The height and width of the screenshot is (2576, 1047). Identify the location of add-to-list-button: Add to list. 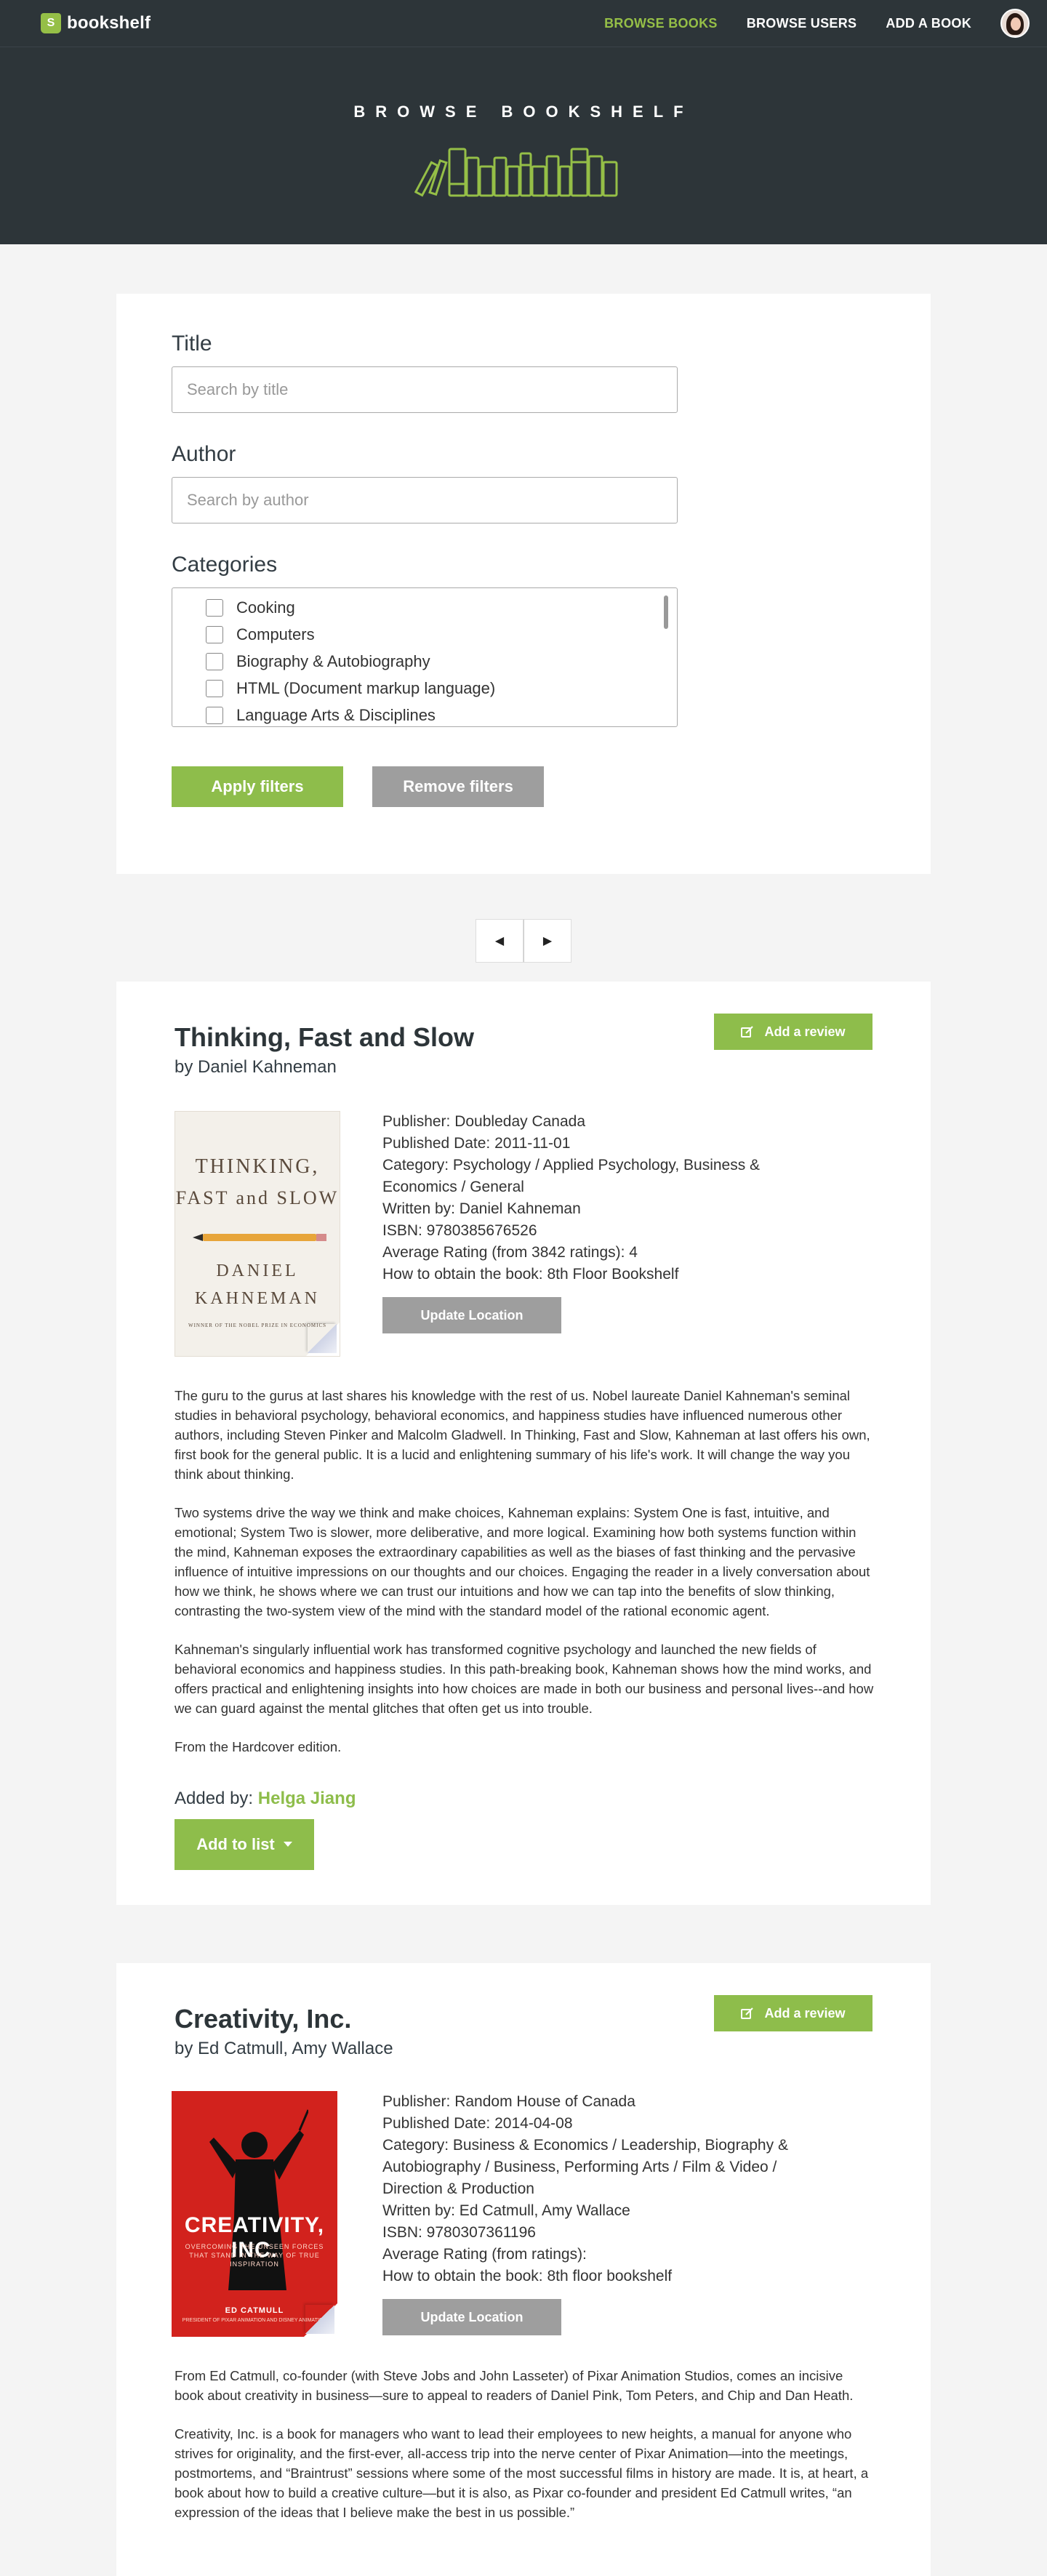
(244, 1845).